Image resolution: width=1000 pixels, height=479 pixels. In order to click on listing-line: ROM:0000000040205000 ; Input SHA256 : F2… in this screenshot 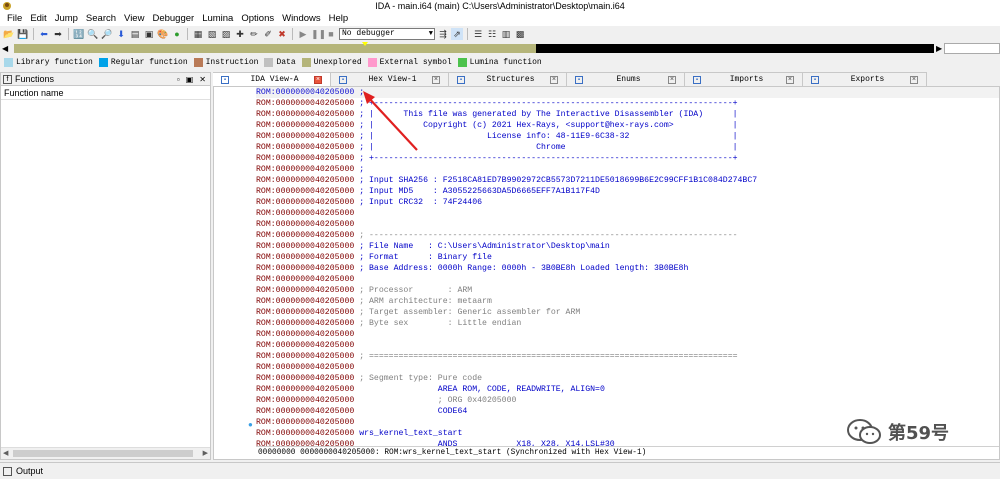, I will do `click(627, 180)`.